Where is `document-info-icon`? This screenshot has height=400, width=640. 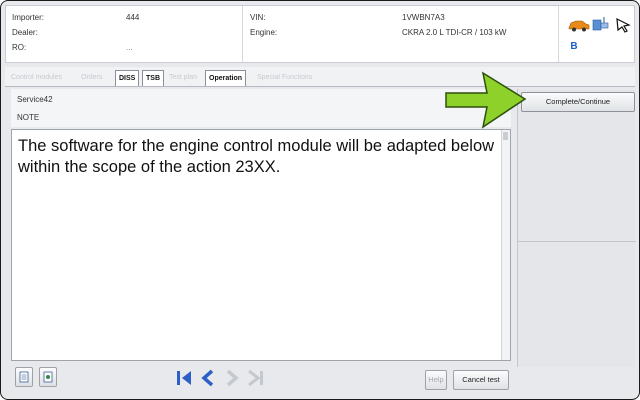
document-info-icon is located at coordinates (48, 377).